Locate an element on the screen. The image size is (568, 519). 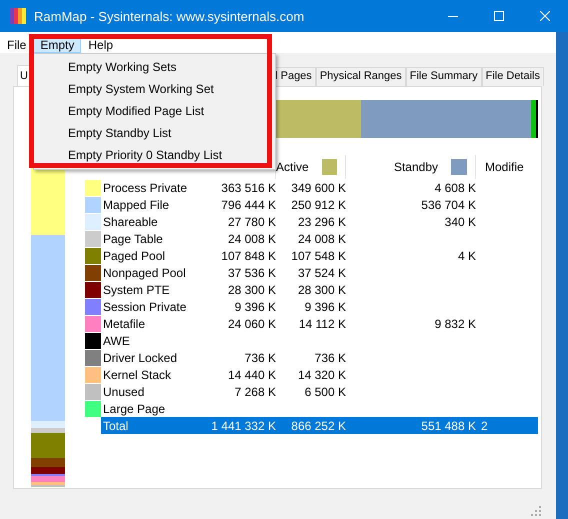
row-label: System PTE is located at coordinates (136, 289).